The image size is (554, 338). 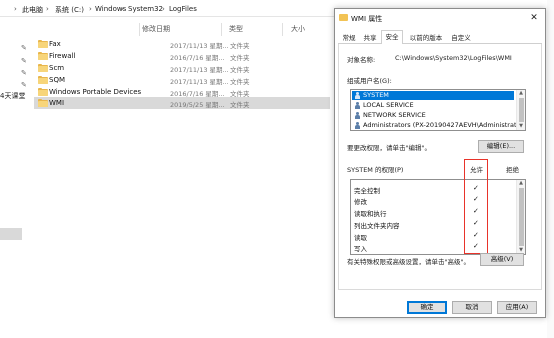 What do you see at coordinates (392, 37) in the screenshot?
I see `tab-security: 安全` at bounding box center [392, 37].